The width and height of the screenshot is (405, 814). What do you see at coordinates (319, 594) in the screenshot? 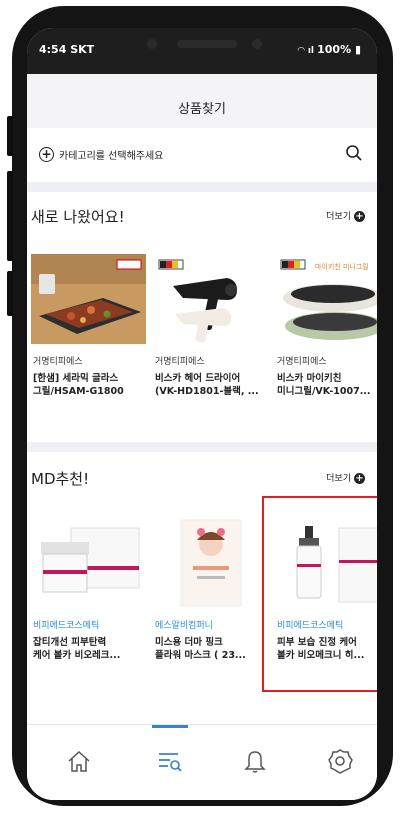
I see `highlight-box` at bounding box center [319, 594].